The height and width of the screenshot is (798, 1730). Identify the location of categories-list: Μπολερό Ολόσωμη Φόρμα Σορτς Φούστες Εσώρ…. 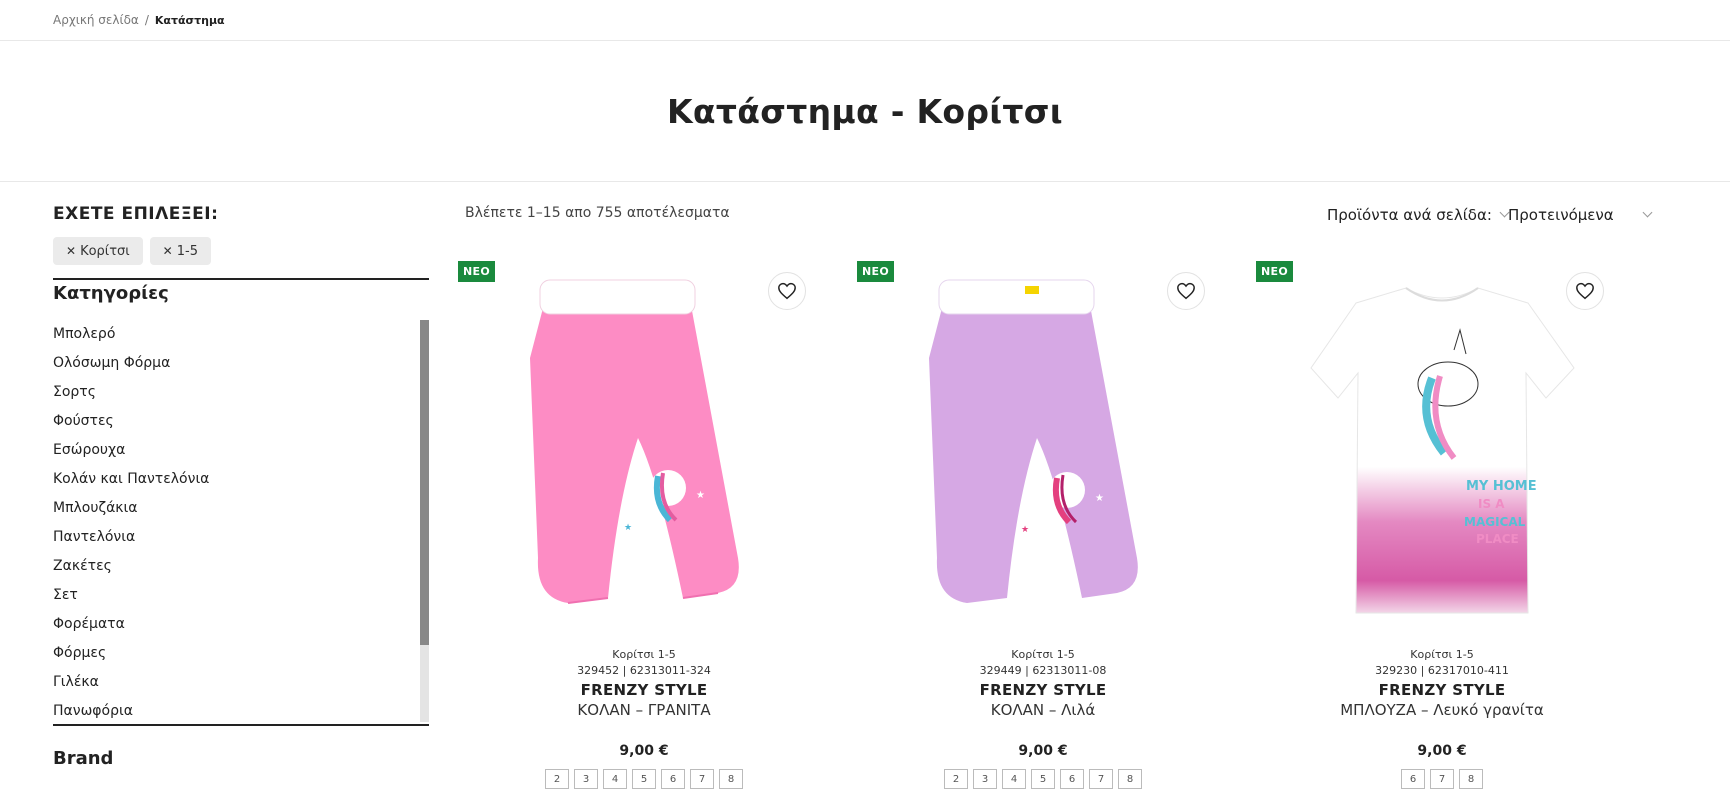
(241, 523).